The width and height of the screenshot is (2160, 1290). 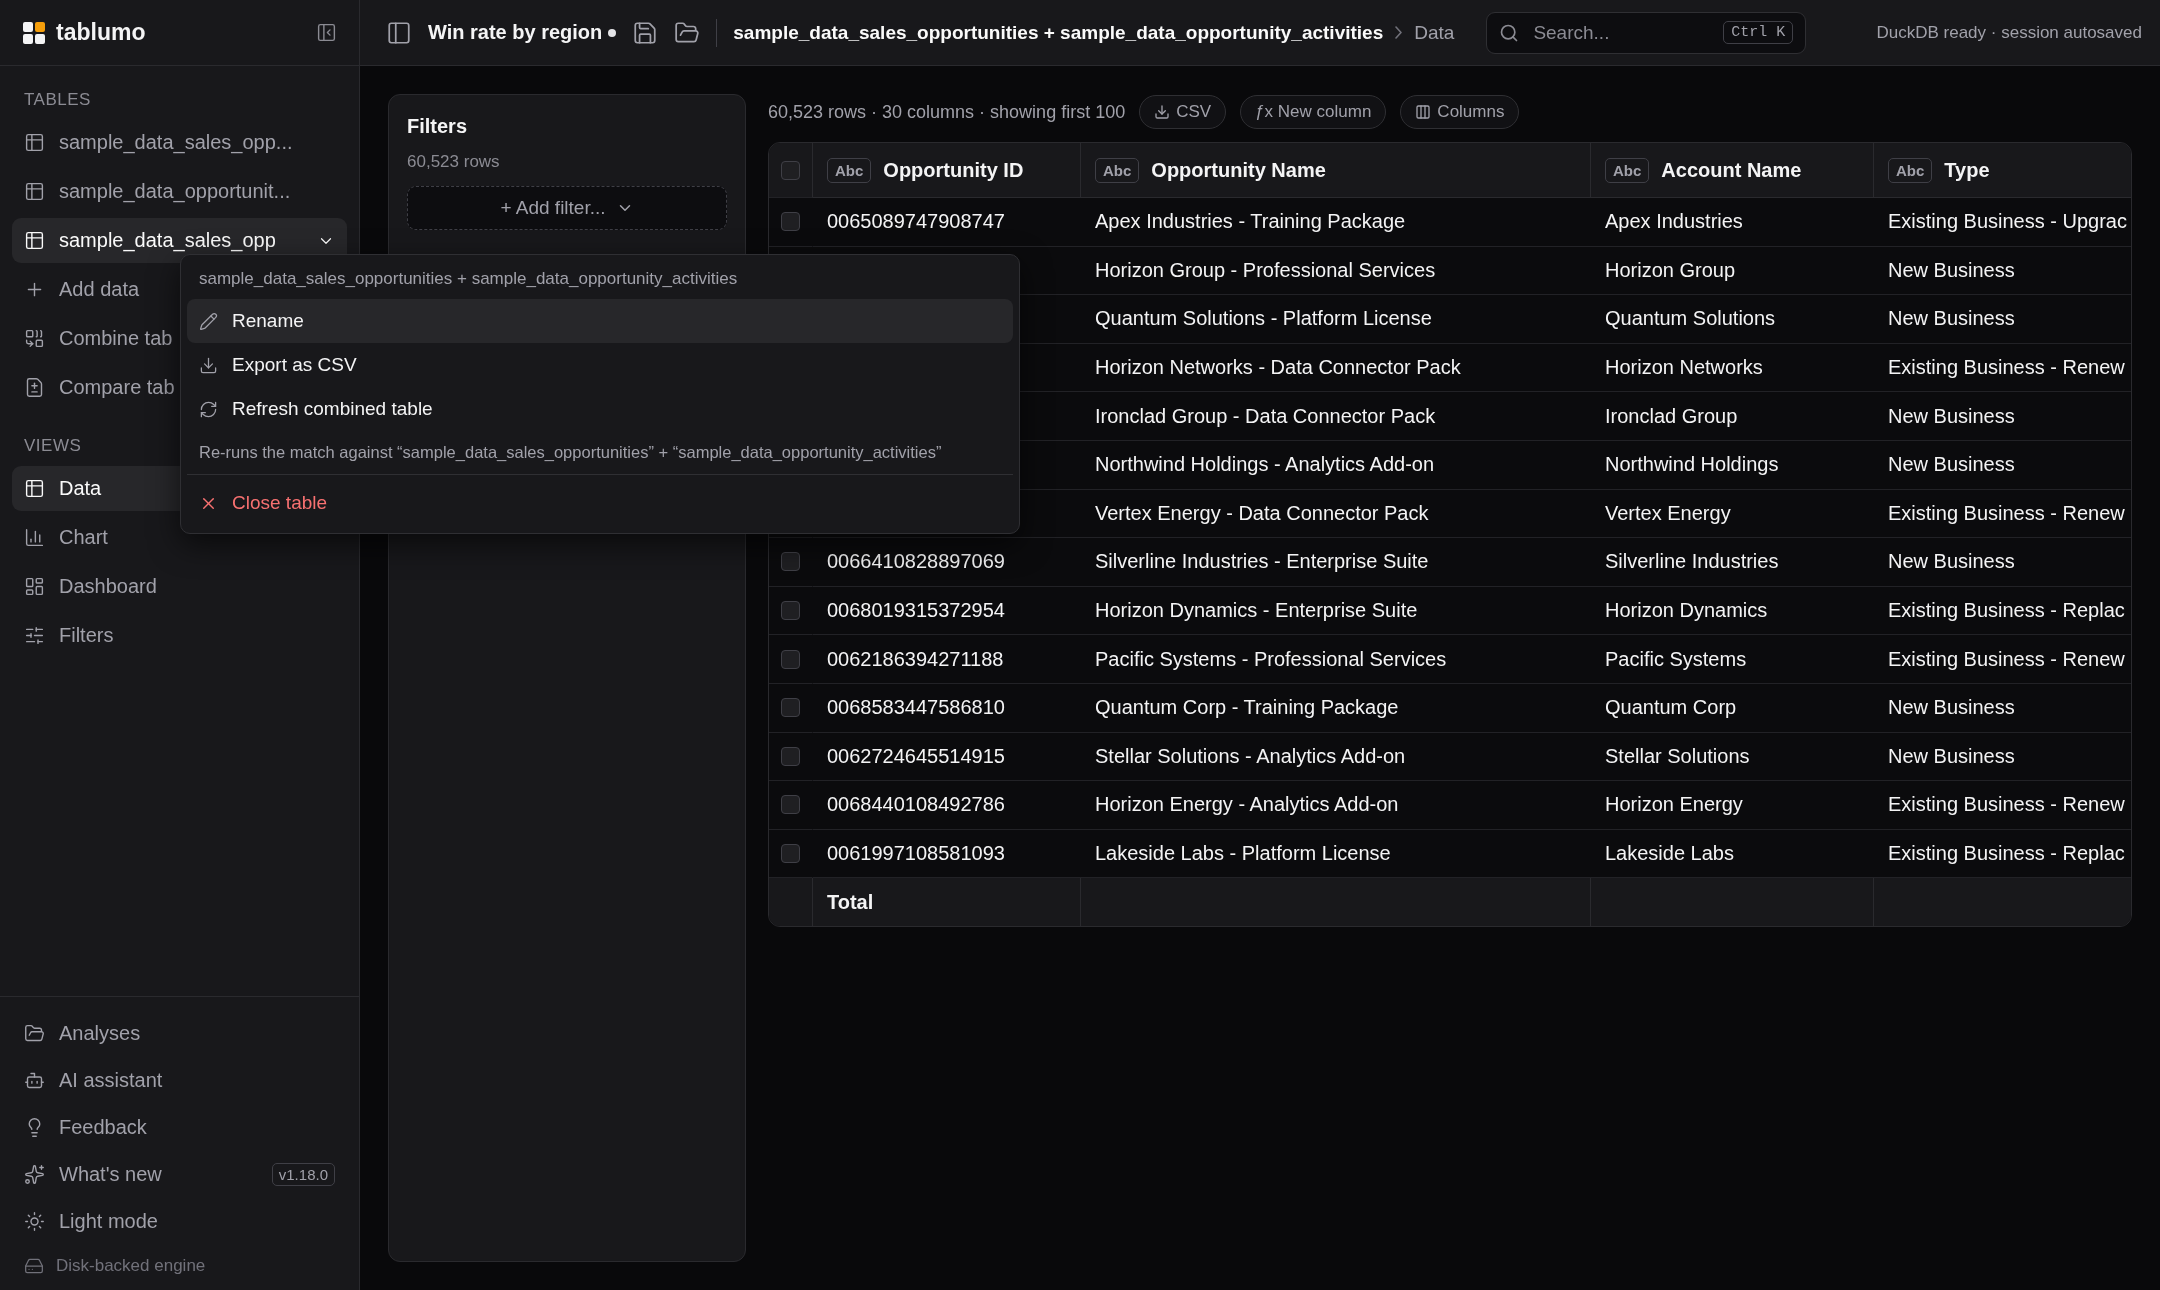 I want to click on bar-chart-icon, so click(x=34, y=537).